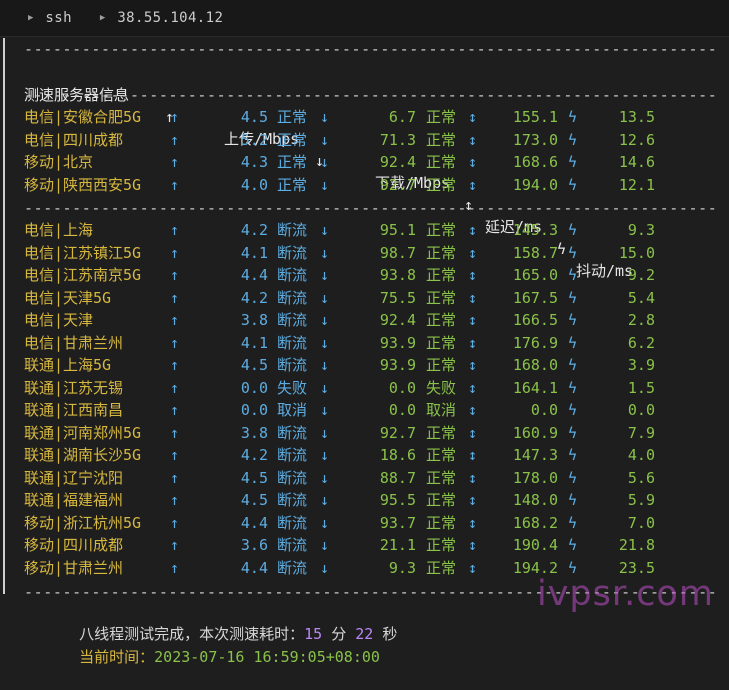 The image size is (729, 690). What do you see at coordinates (254, 342) in the screenshot?
I see `upload-value: 4.1` at bounding box center [254, 342].